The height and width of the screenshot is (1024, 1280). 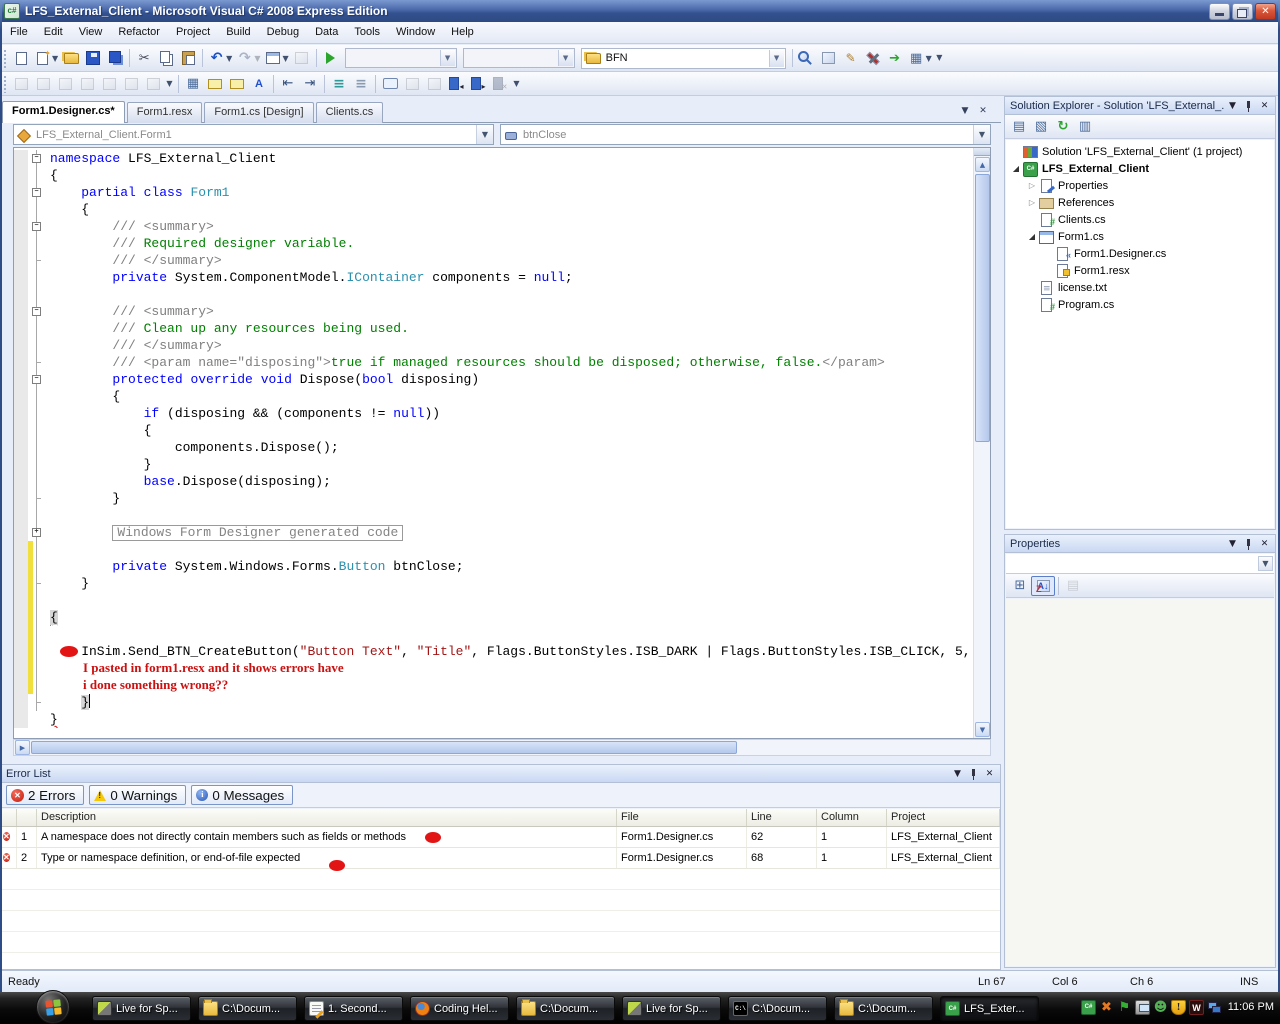 What do you see at coordinates (1214, 1007) in the screenshot?
I see `network-tray-icon` at bounding box center [1214, 1007].